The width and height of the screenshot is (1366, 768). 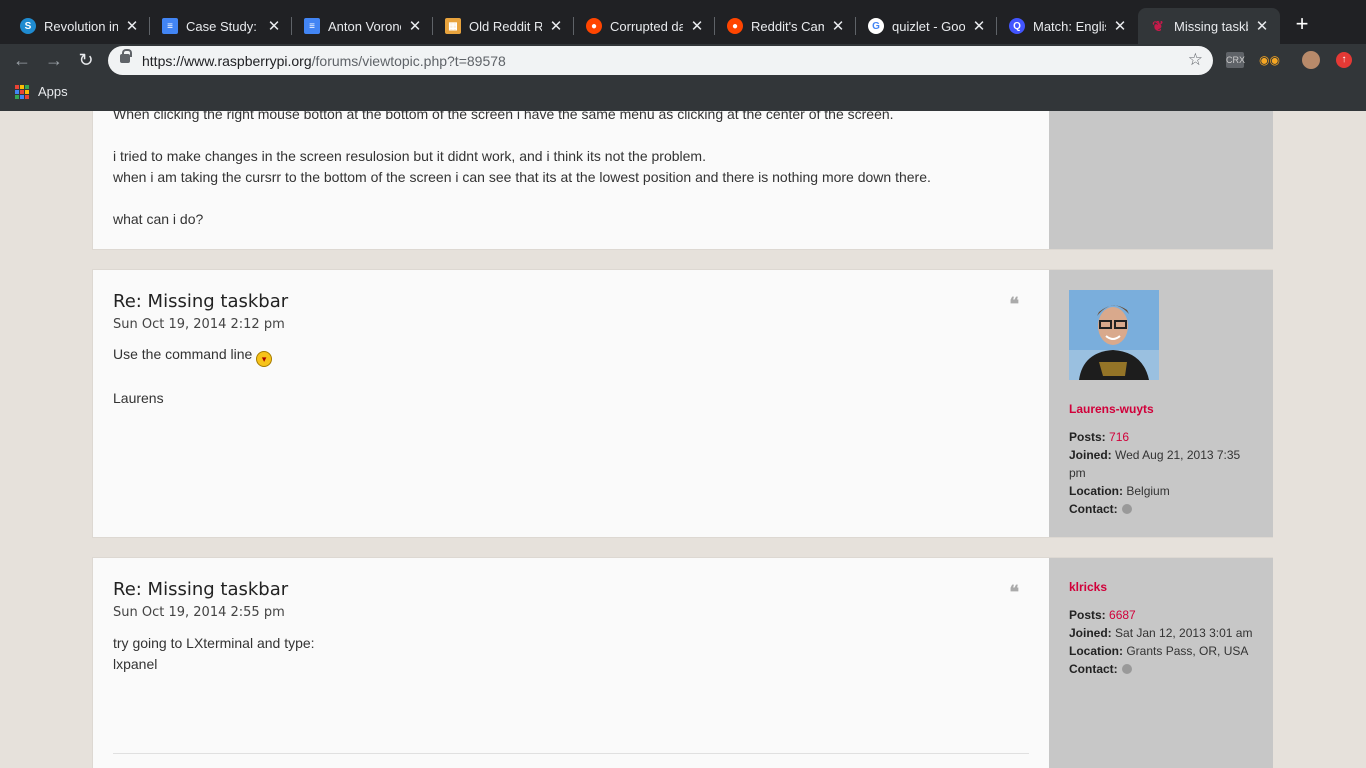 I want to click on raspberry-icon: ❦, so click(x=1158, y=25).